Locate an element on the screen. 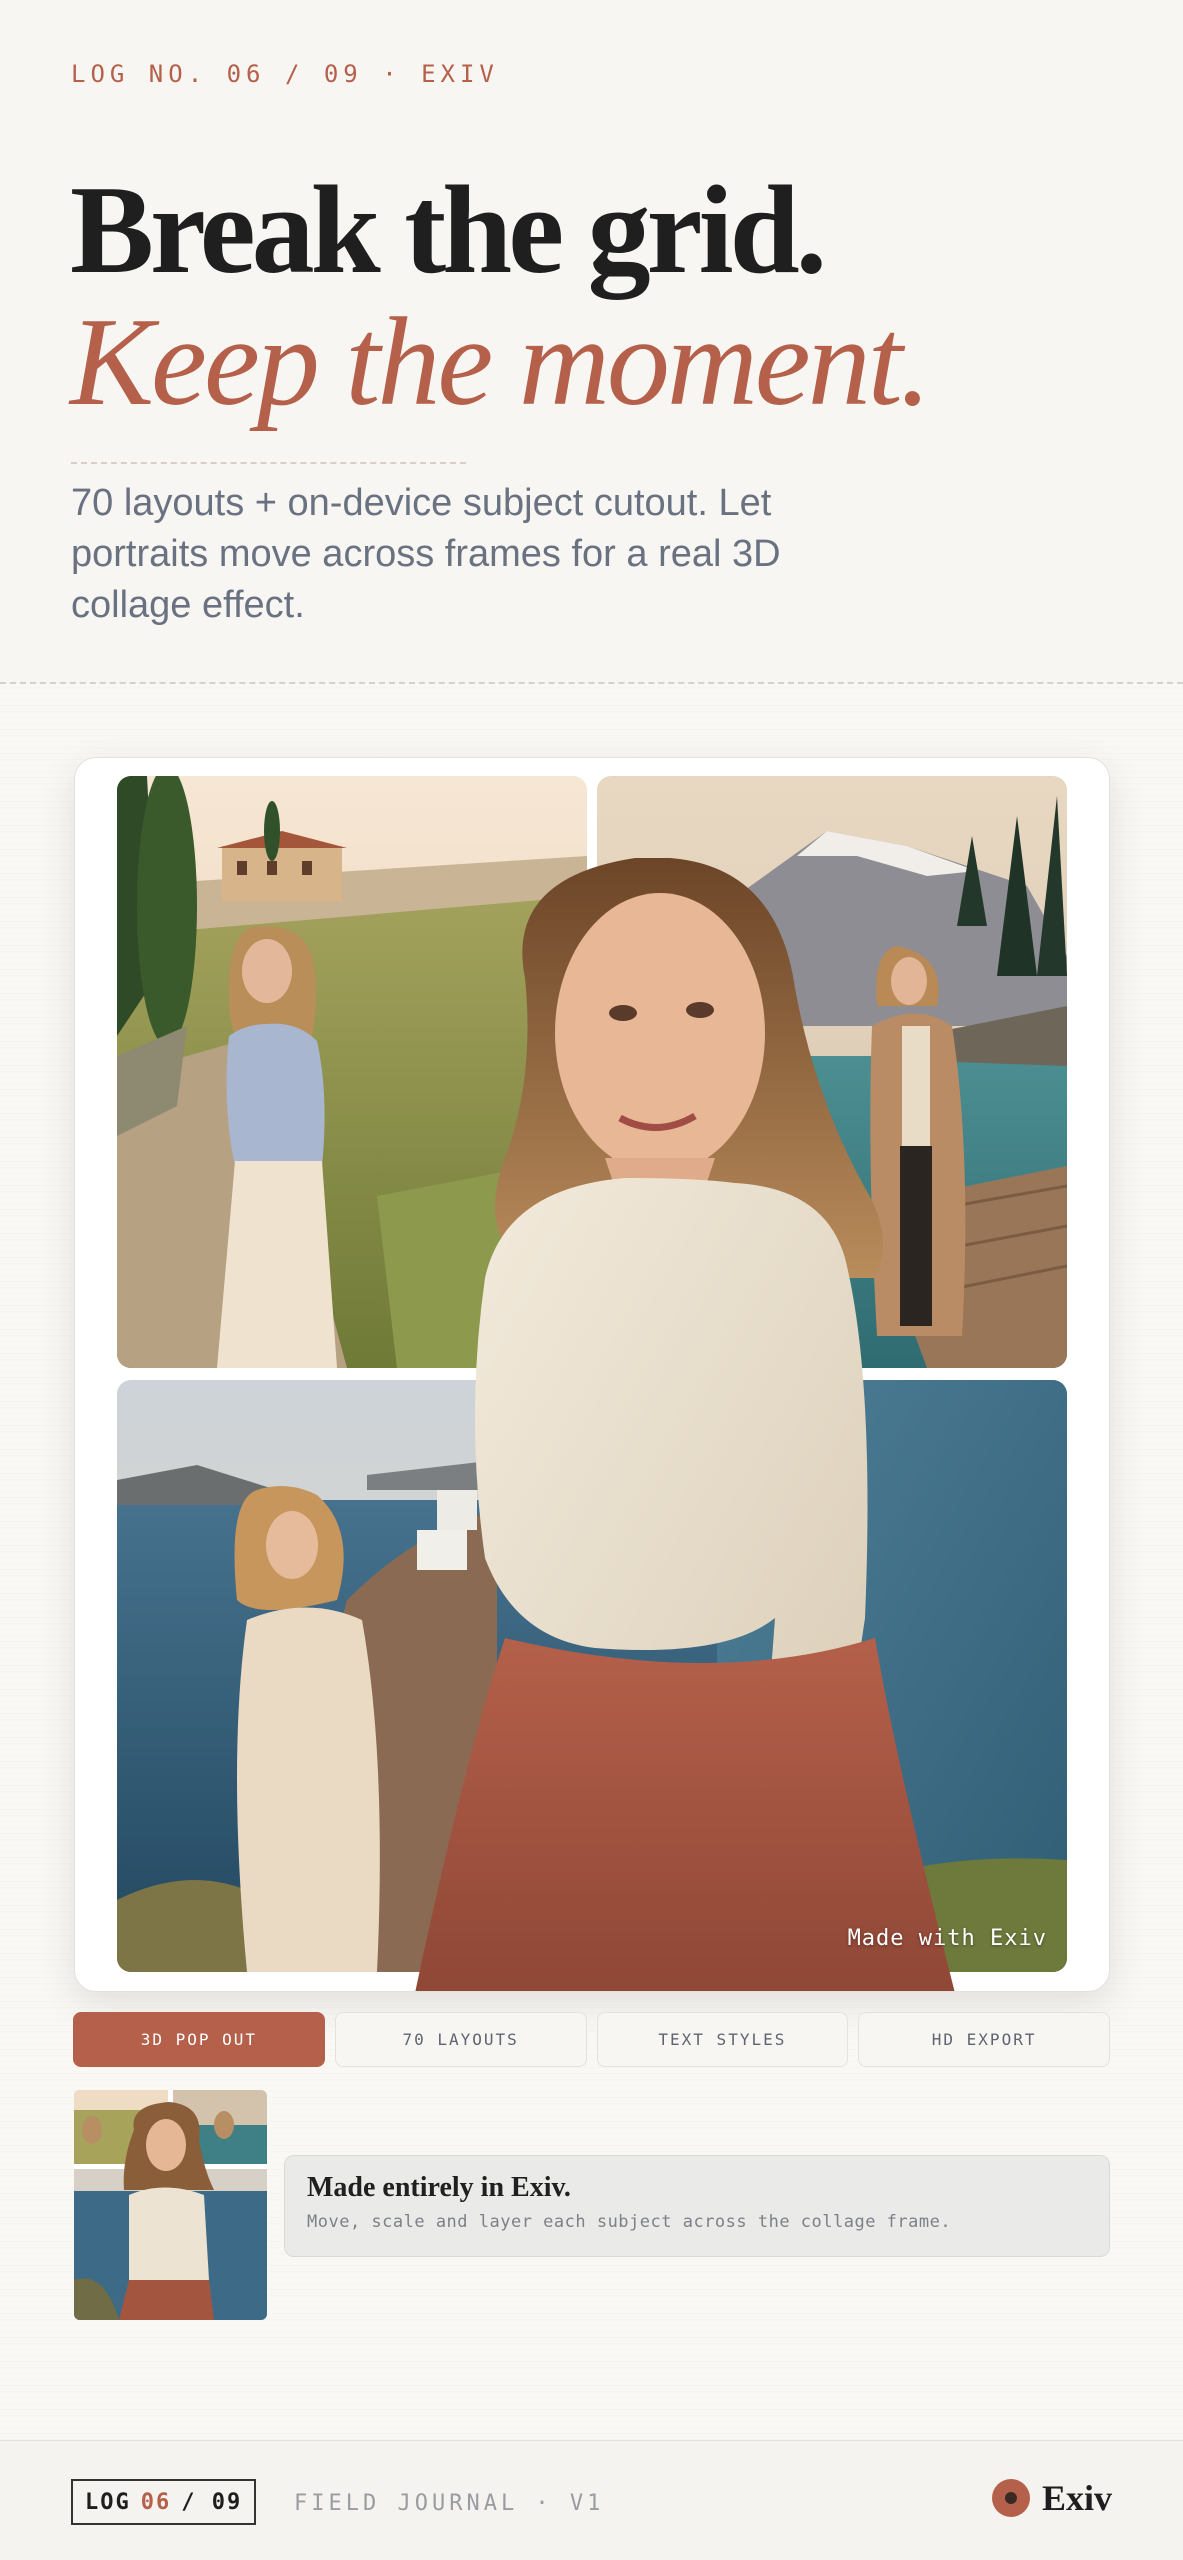 This screenshot has height=2560, width=1183. headline-accent: Keep the moment. is located at coordinates (500, 362).